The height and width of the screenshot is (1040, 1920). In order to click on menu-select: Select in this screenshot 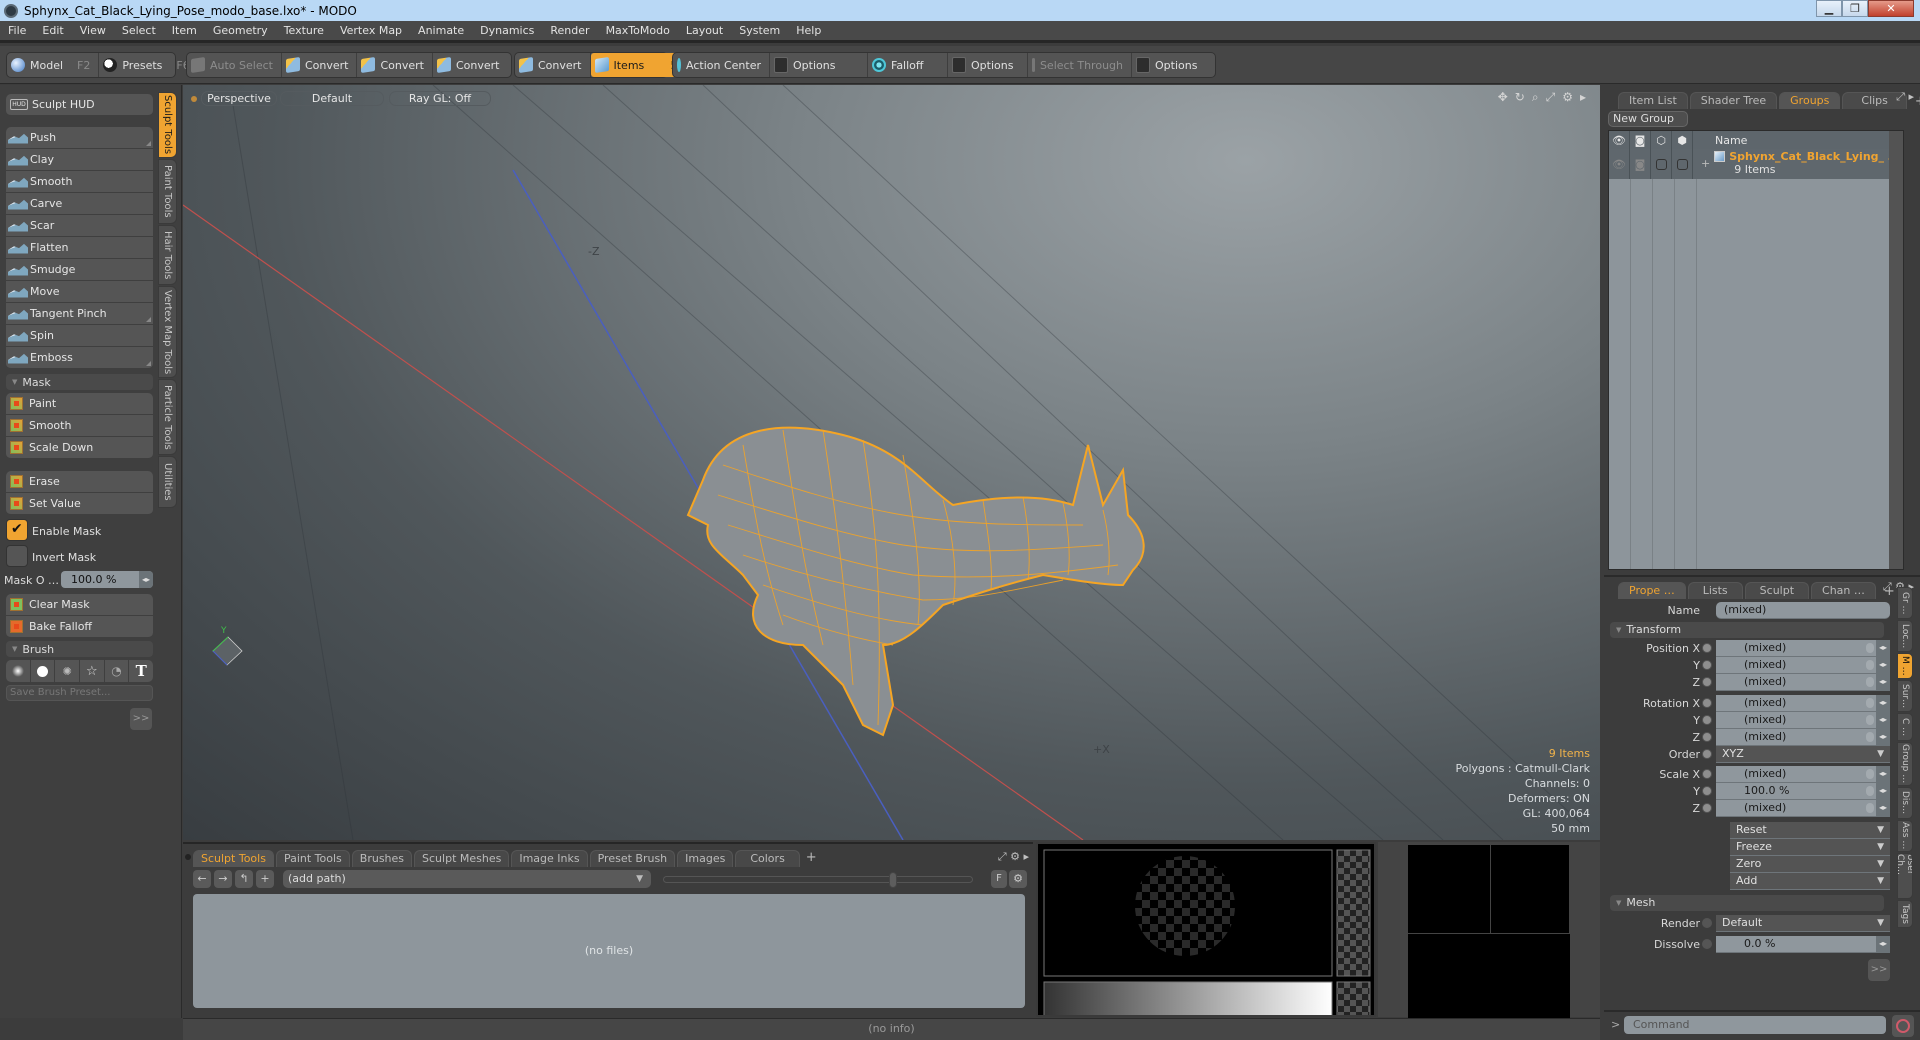, I will do `click(139, 30)`.